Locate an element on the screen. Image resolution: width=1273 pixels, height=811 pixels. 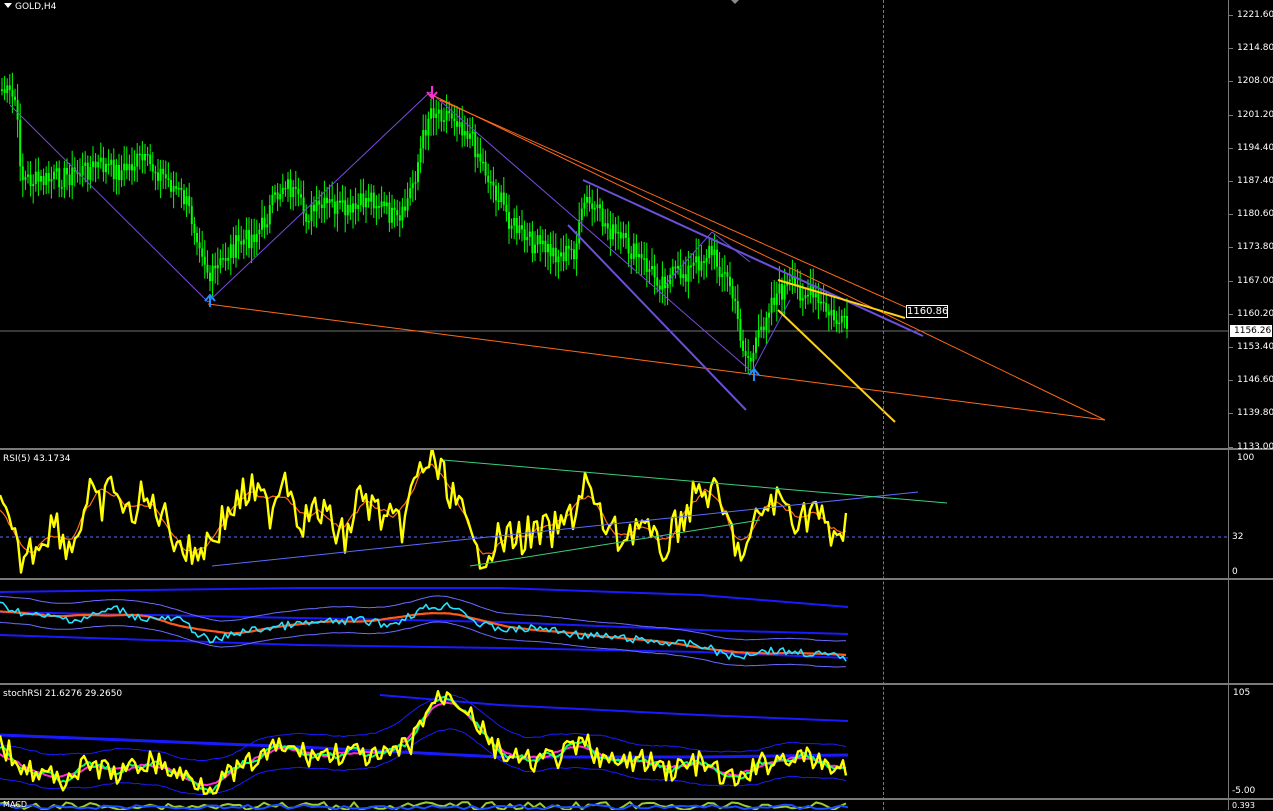
resistance-trendline is located at coordinates (685, 209).